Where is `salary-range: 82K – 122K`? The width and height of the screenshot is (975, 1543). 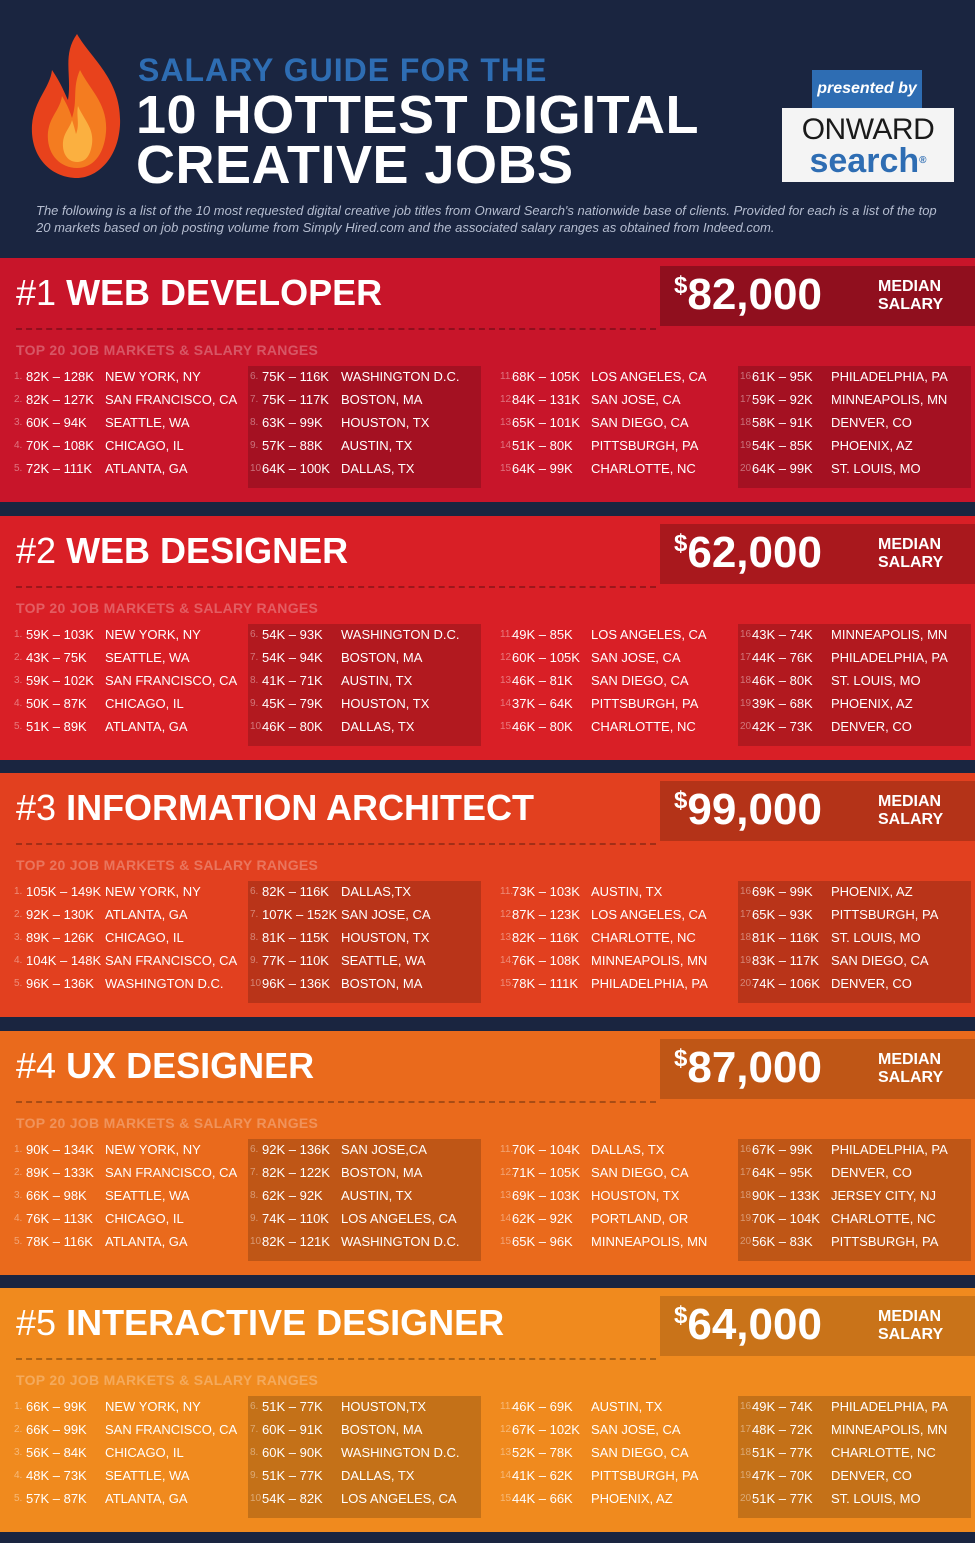 salary-range: 82K – 122K is located at coordinates (296, 1172).